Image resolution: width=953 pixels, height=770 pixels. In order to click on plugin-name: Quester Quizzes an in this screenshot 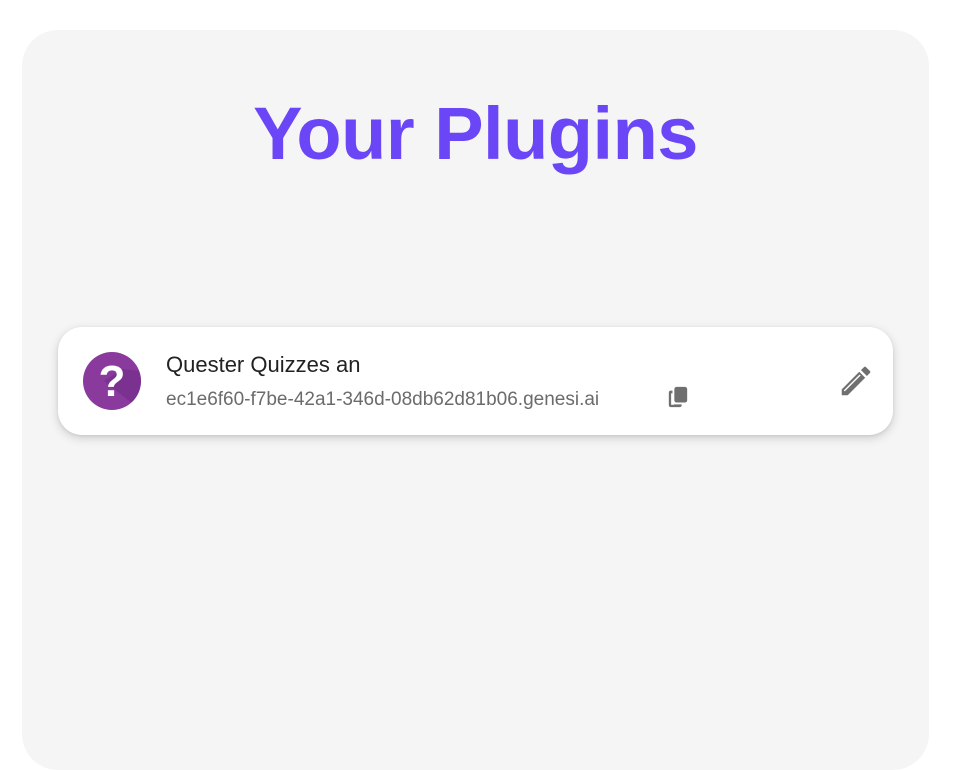, I will do `click(263, 364)`.